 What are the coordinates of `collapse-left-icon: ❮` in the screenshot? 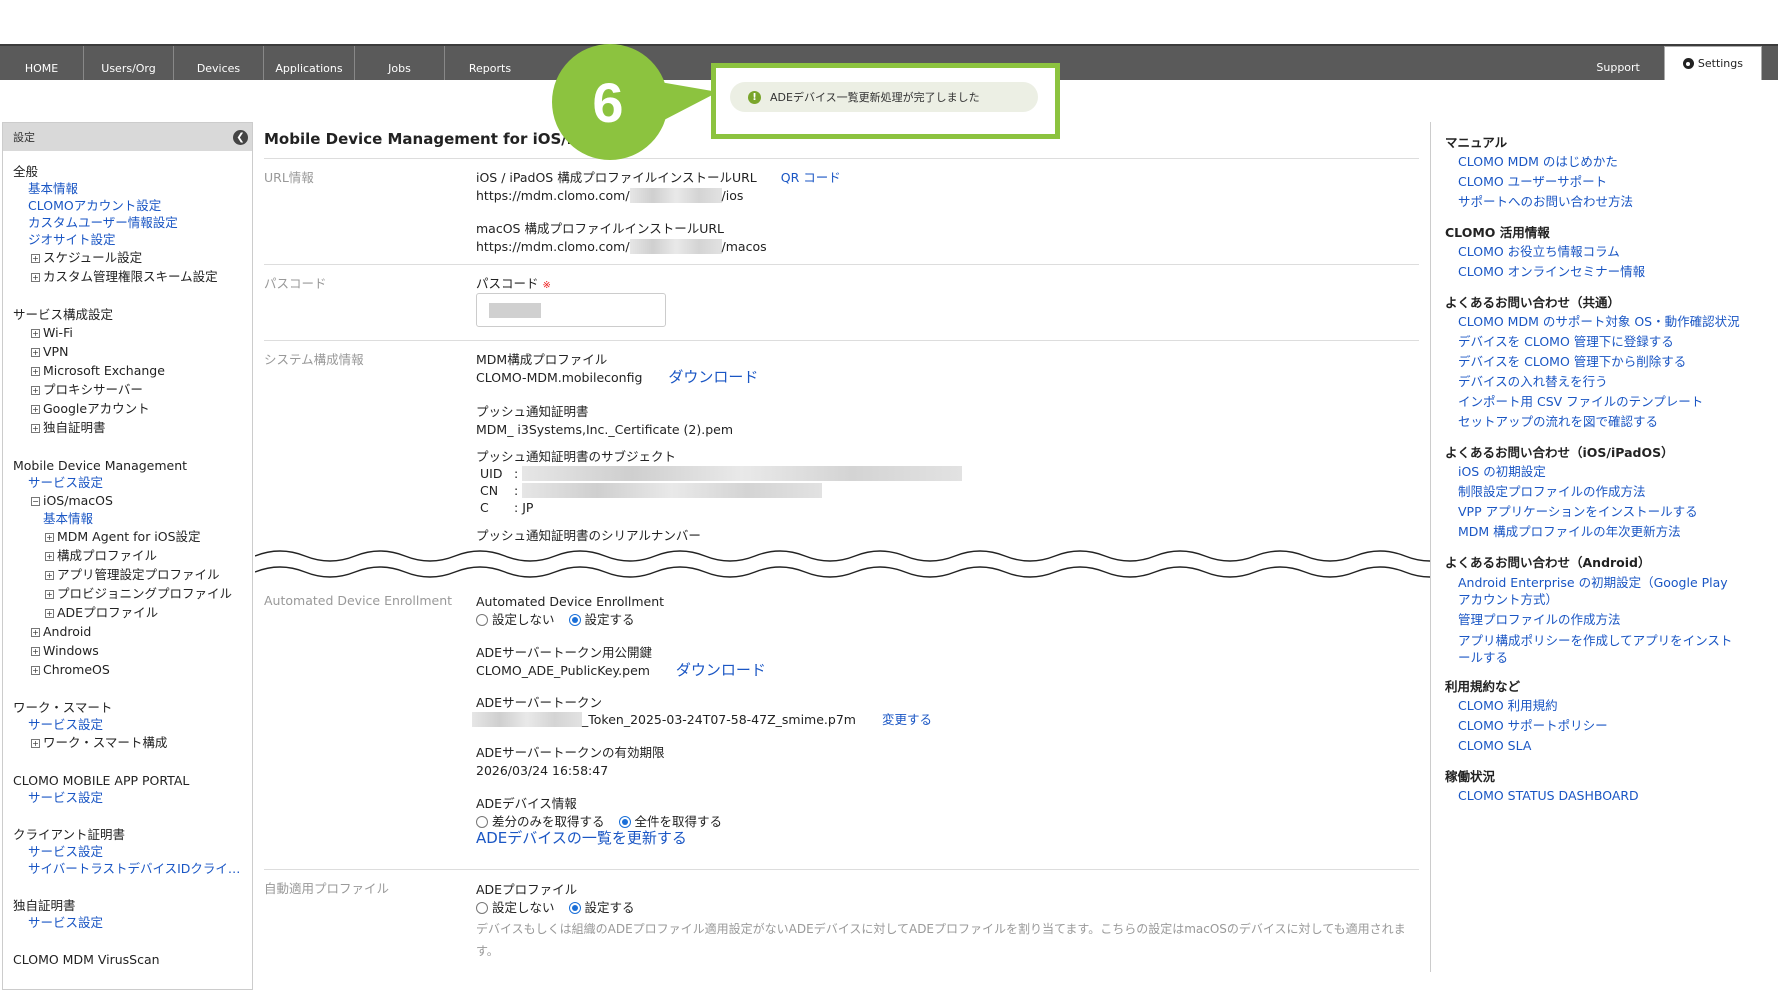 It's located at (240, 137).